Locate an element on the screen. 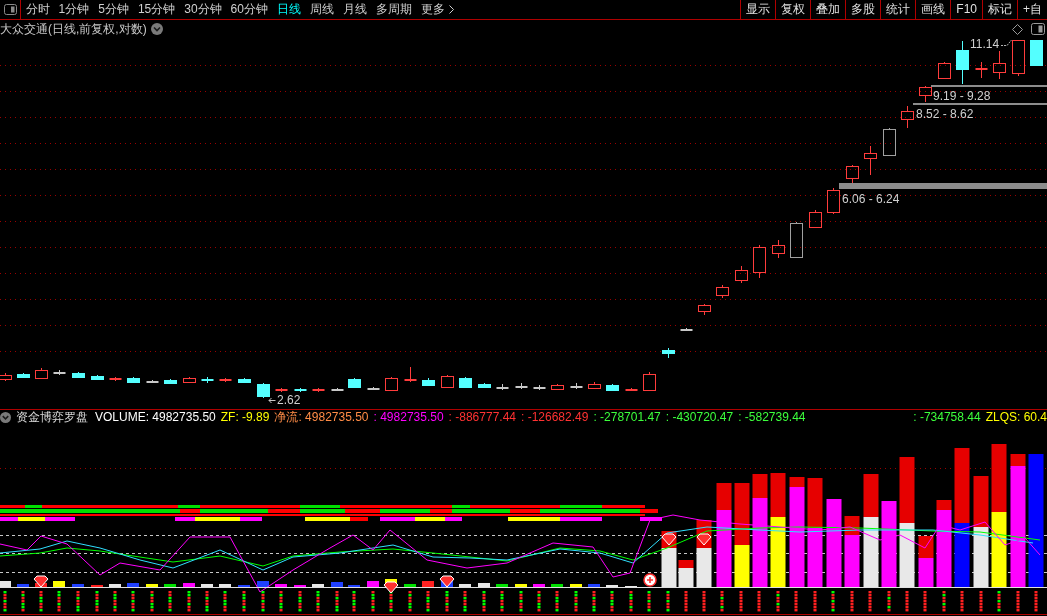  indicator-value: : 4982735.50 is located at coordinates (408, 417).